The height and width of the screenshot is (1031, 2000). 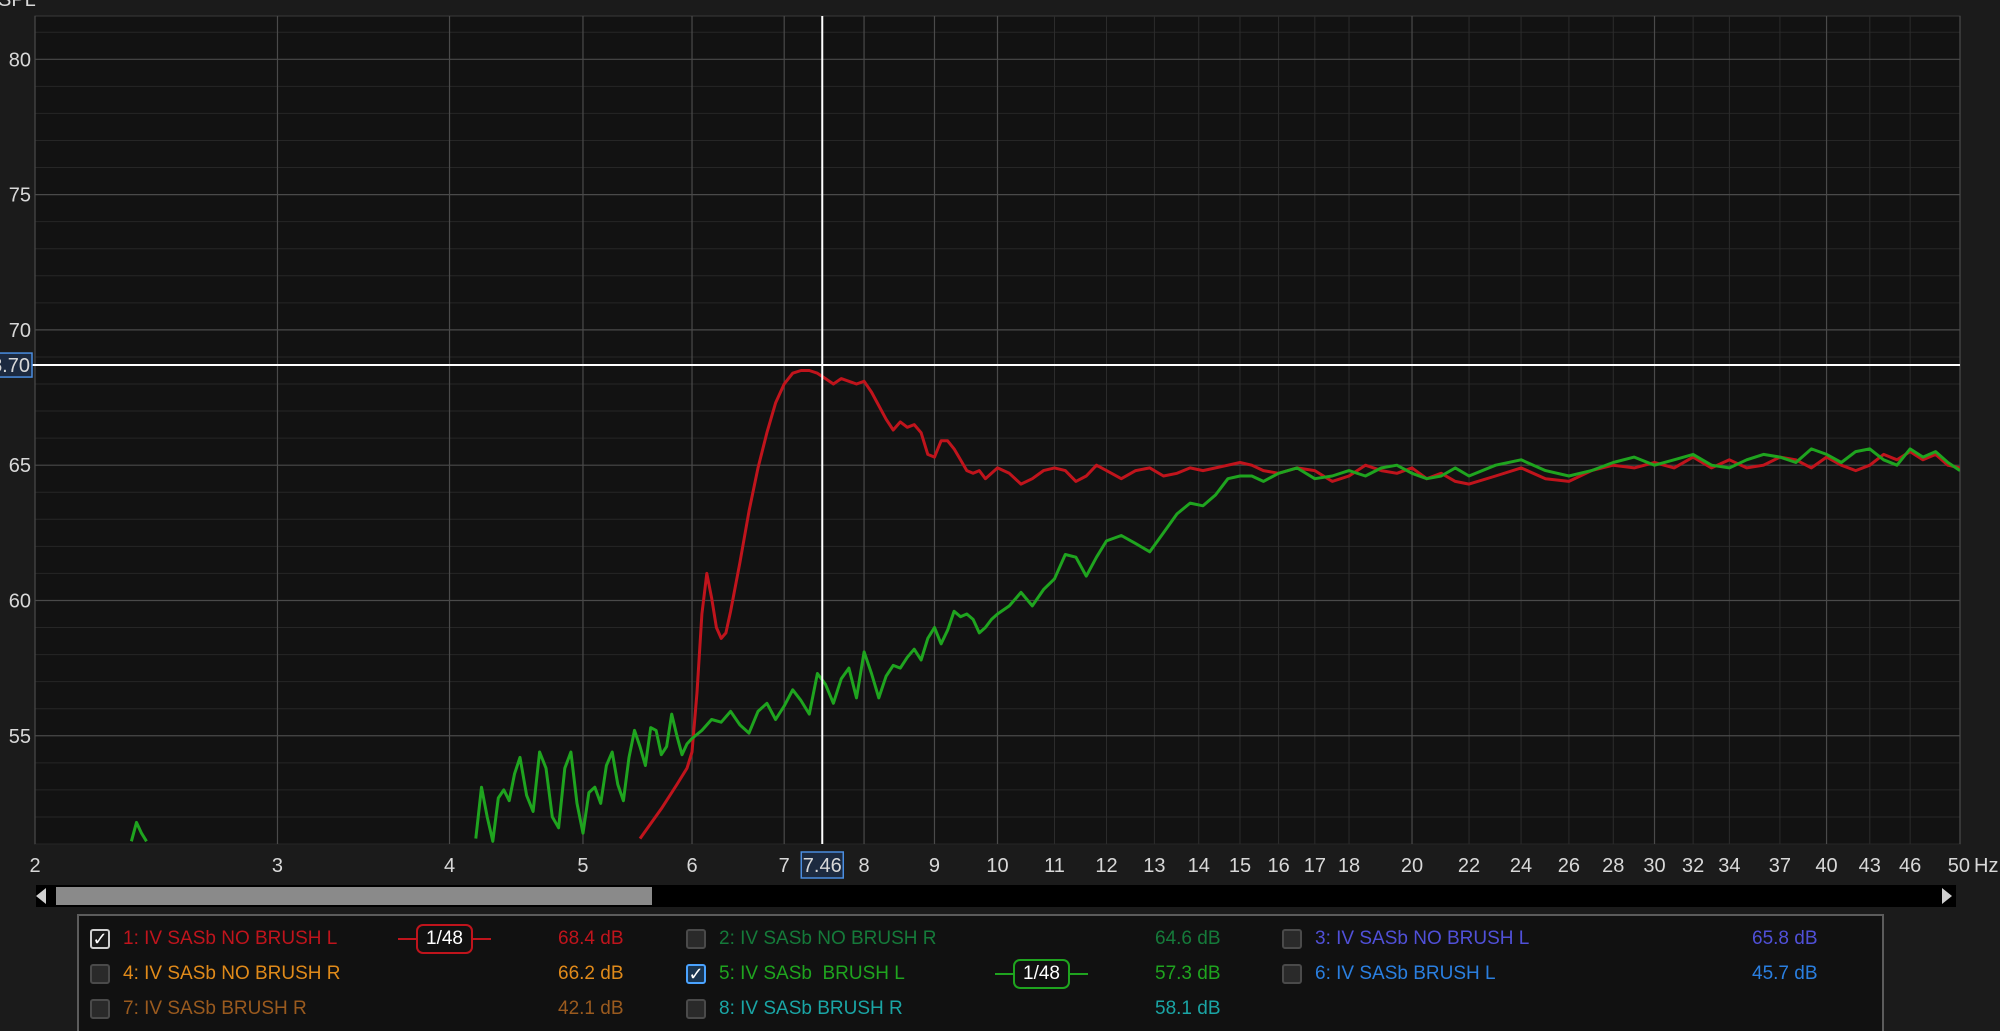 I want to click on legend-label: 5: IV SASb BRUSH L, so click(x=812, y=973).